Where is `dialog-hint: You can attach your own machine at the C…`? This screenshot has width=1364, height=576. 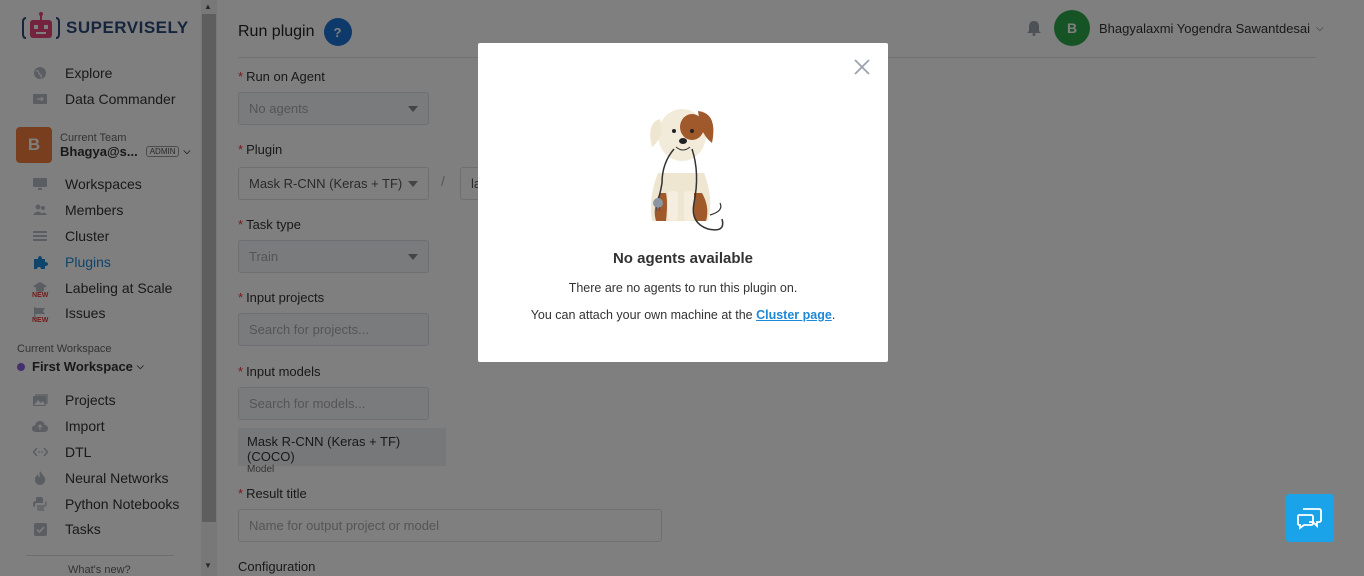 dialog-hint: You can attach your own machine at the C… is located at coordinates (683, 315).